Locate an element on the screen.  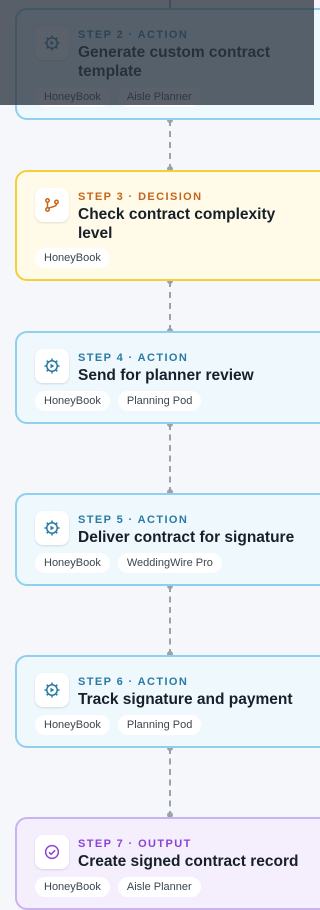
step-title: Generate custom contract template is located at coordinates (174, 62).